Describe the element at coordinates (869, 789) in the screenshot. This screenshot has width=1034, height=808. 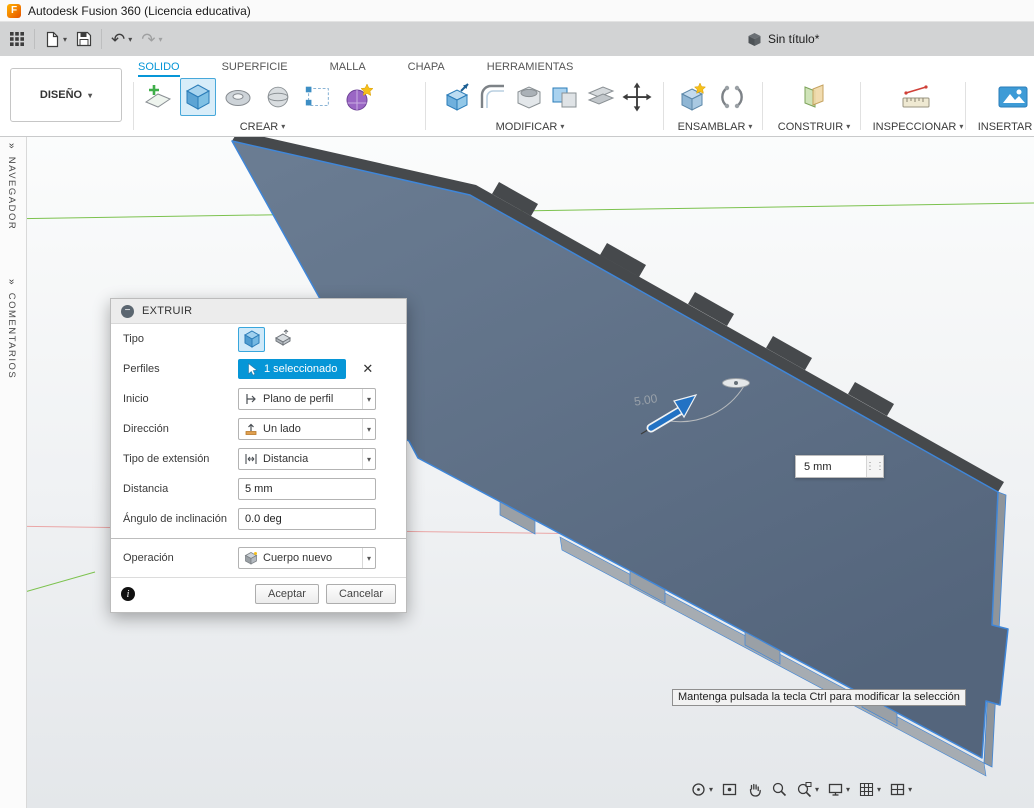
I see `grid-settings-tool: ▾` at that location.